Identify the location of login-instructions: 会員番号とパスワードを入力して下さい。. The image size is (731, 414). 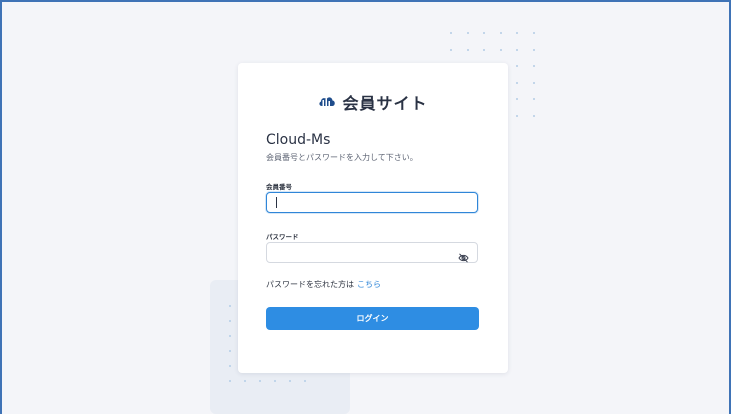
(342, 157).